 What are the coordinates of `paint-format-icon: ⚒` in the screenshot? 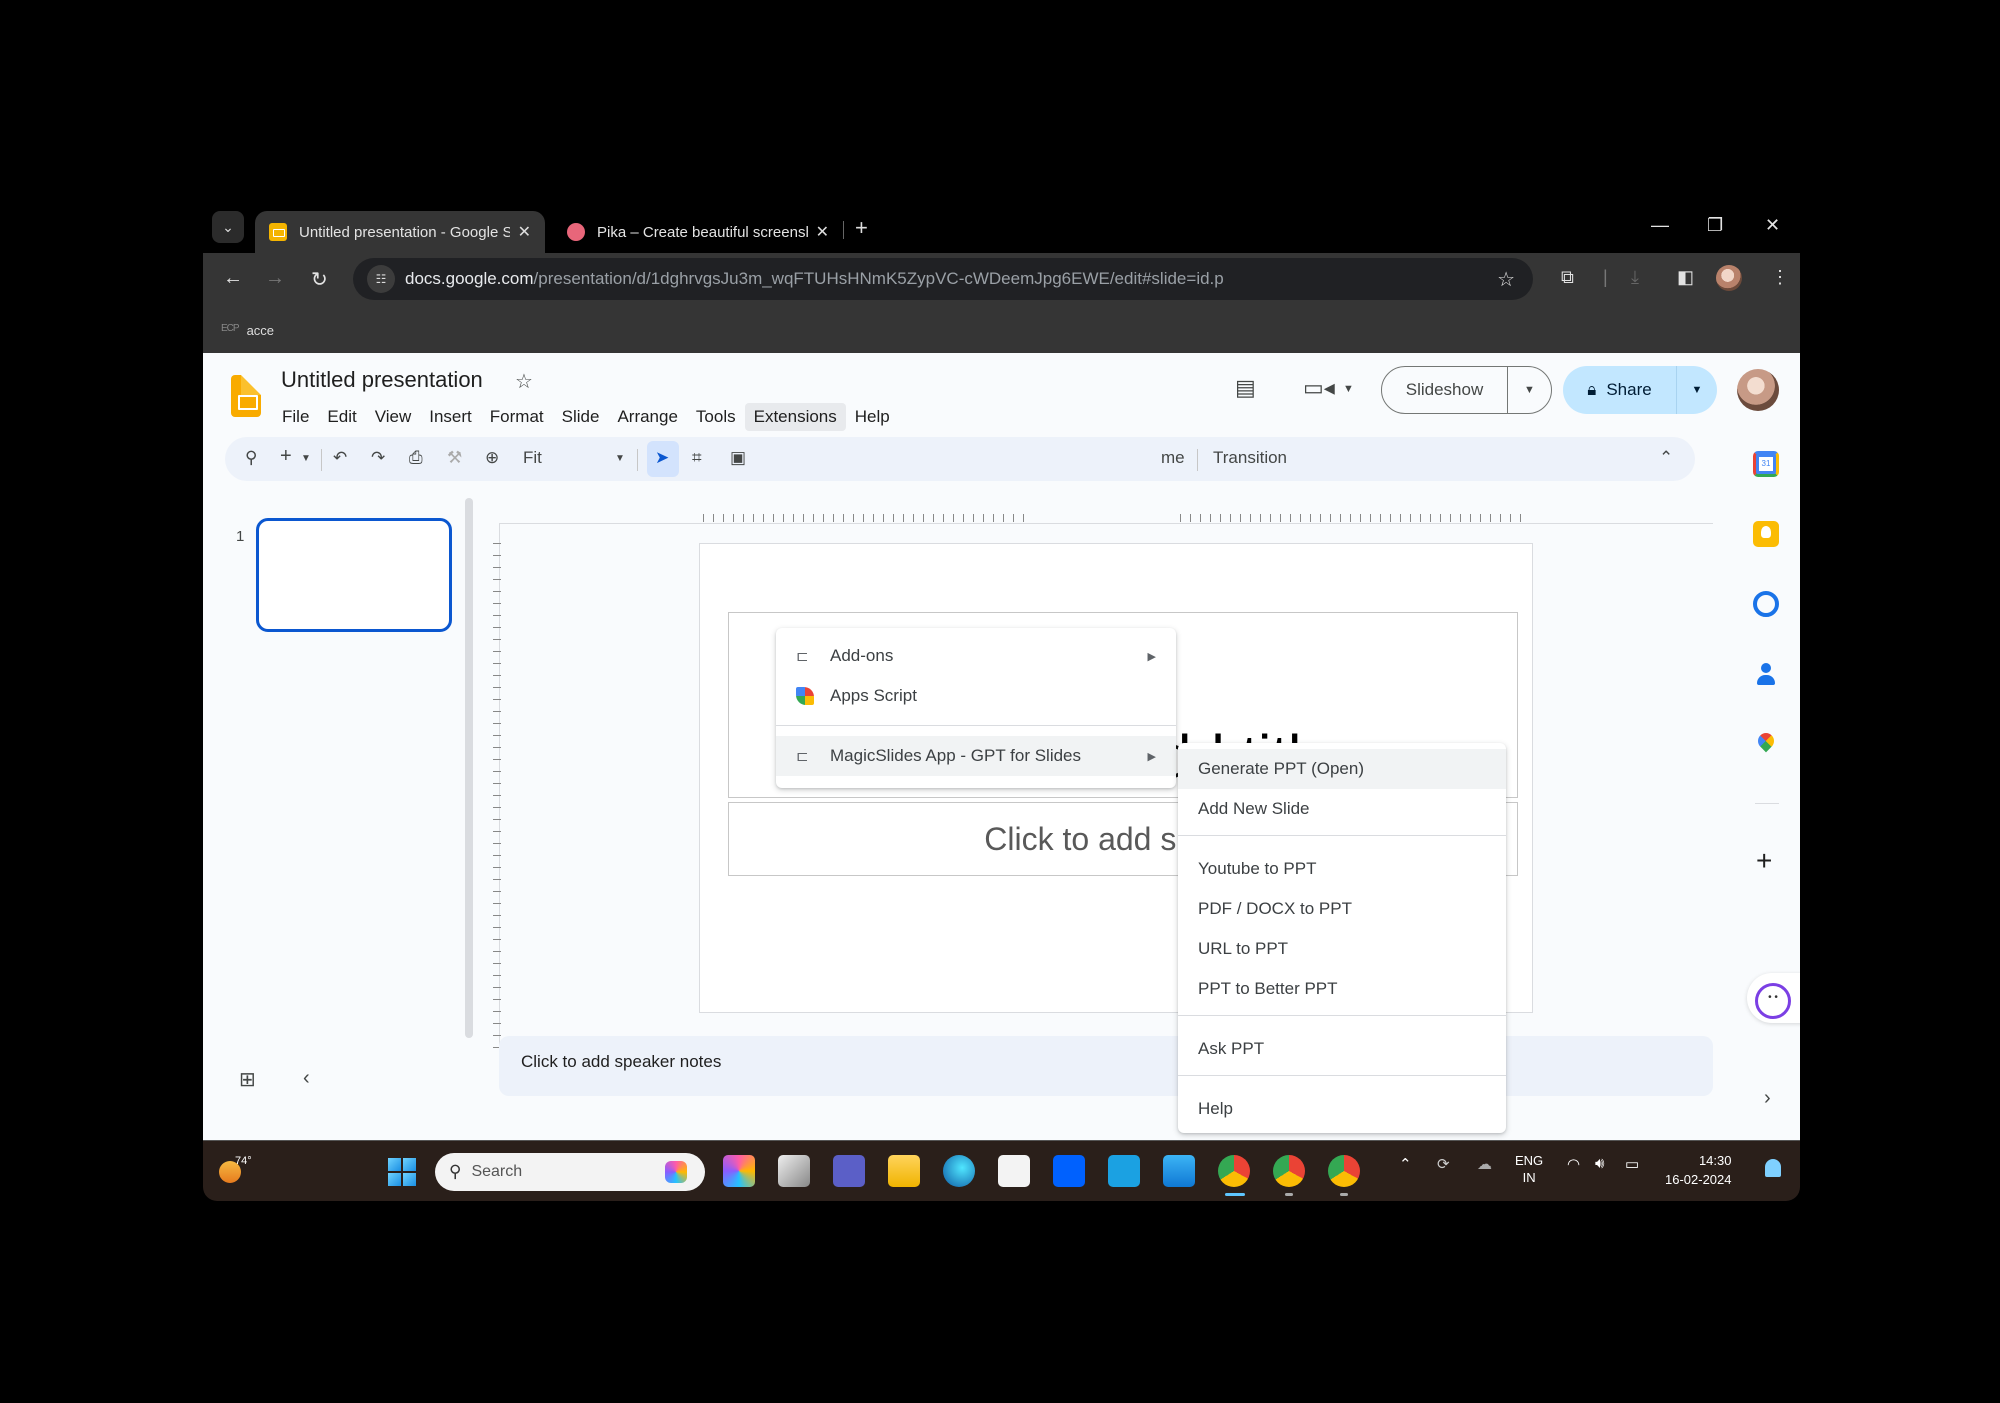 It's located at (454, 458).